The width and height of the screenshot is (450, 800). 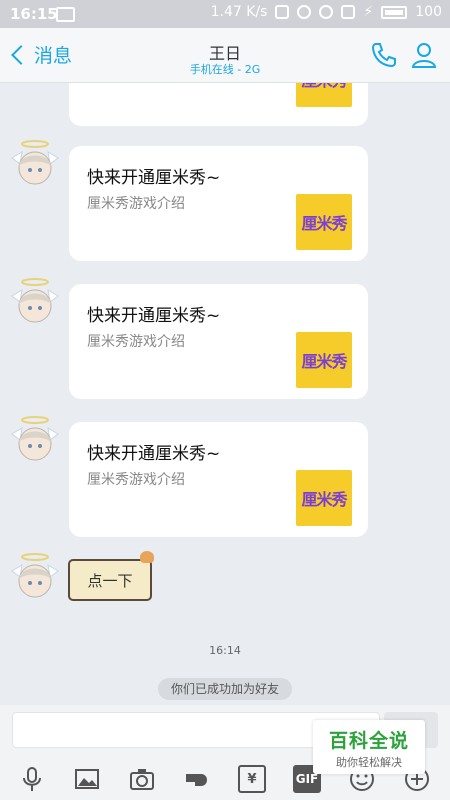 What do you see at coordinates (197, 779) in the screenshot?
I see `poke-icon` at bounding box center [197, 779].